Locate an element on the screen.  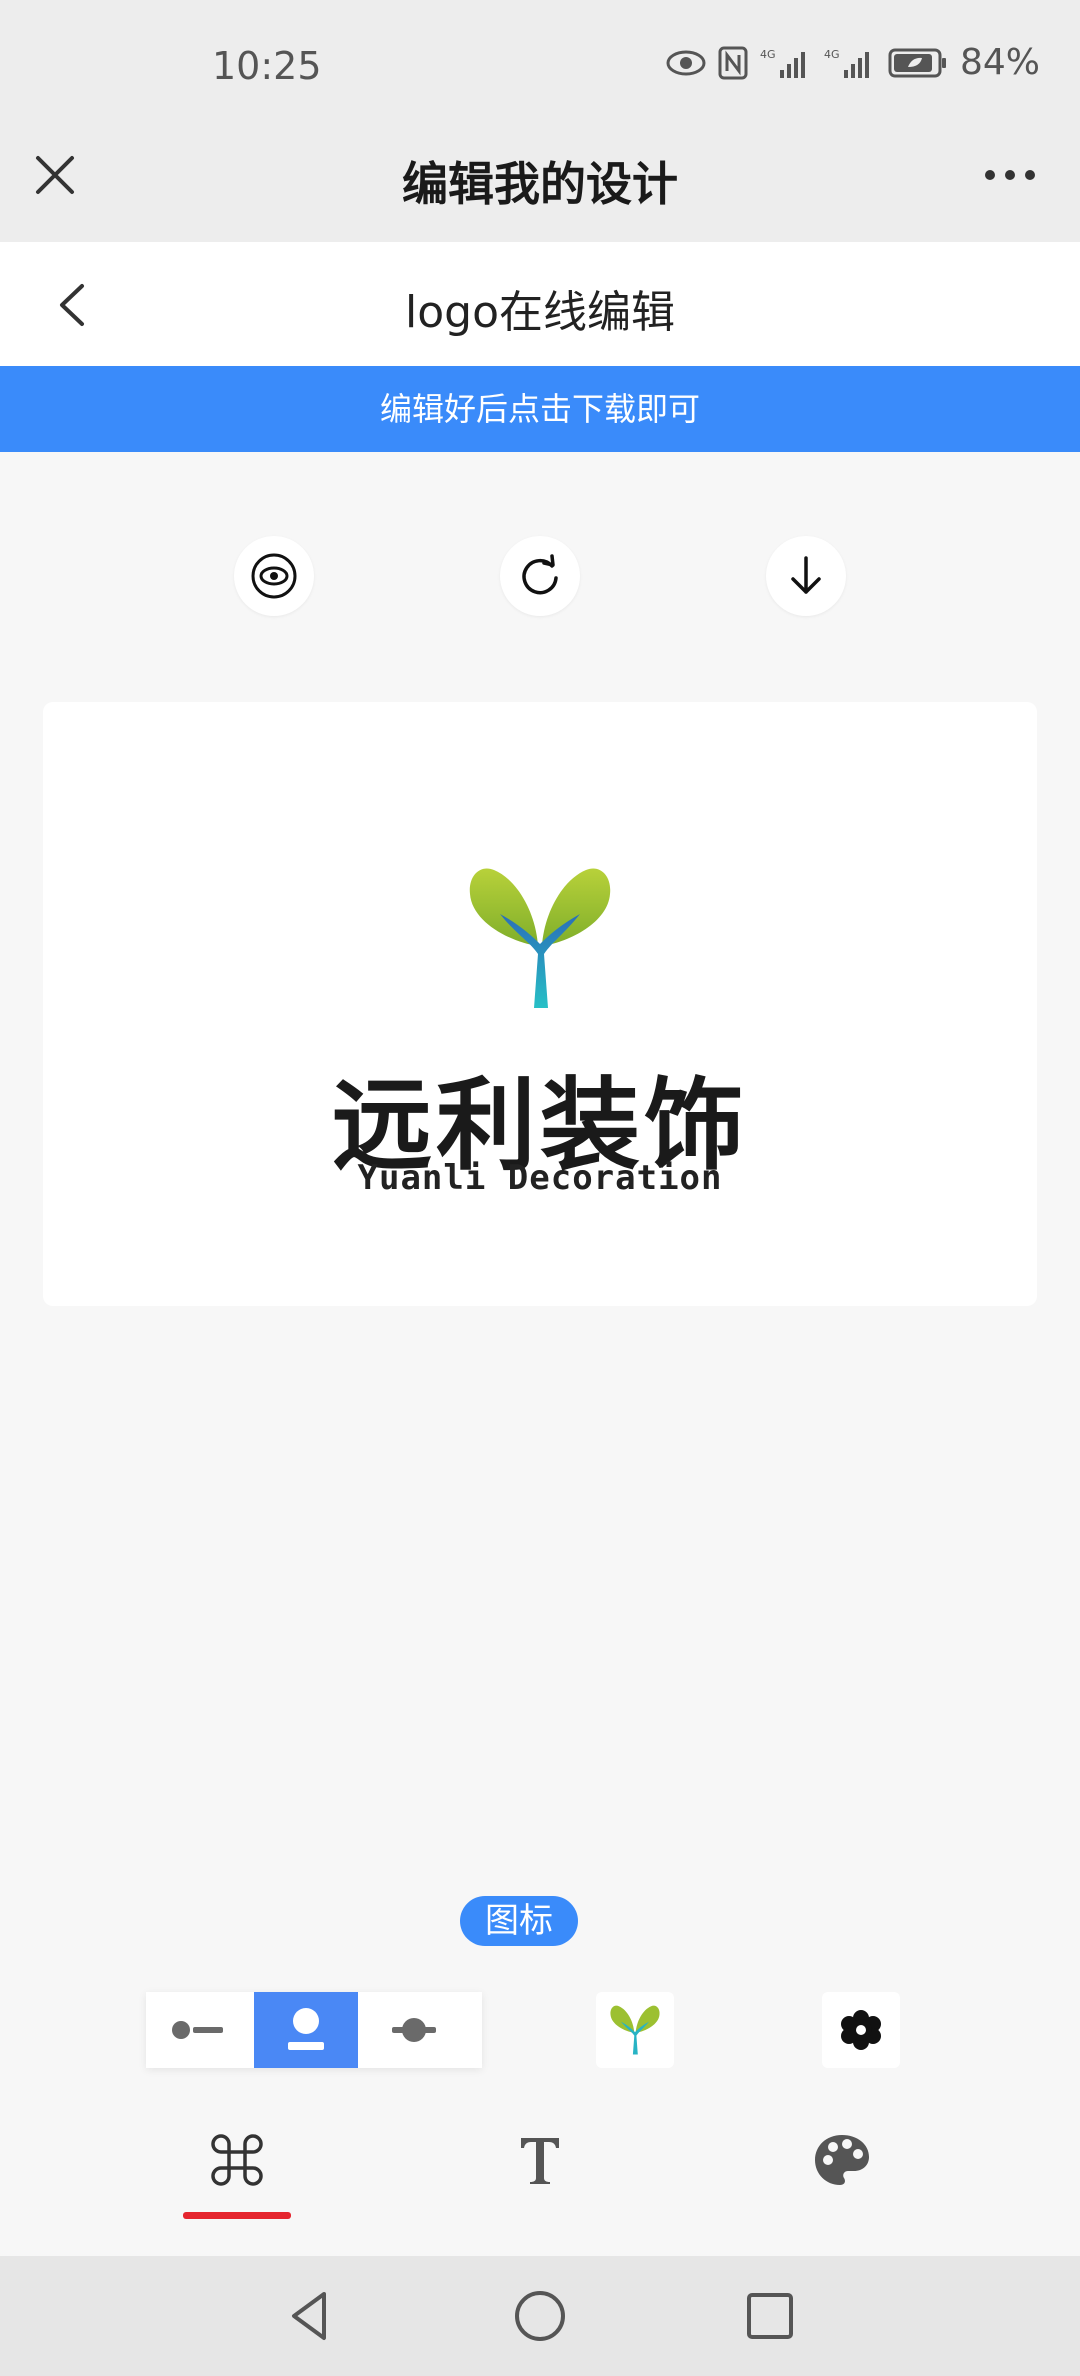
refresh-icon is located at coordinates (540, 574).